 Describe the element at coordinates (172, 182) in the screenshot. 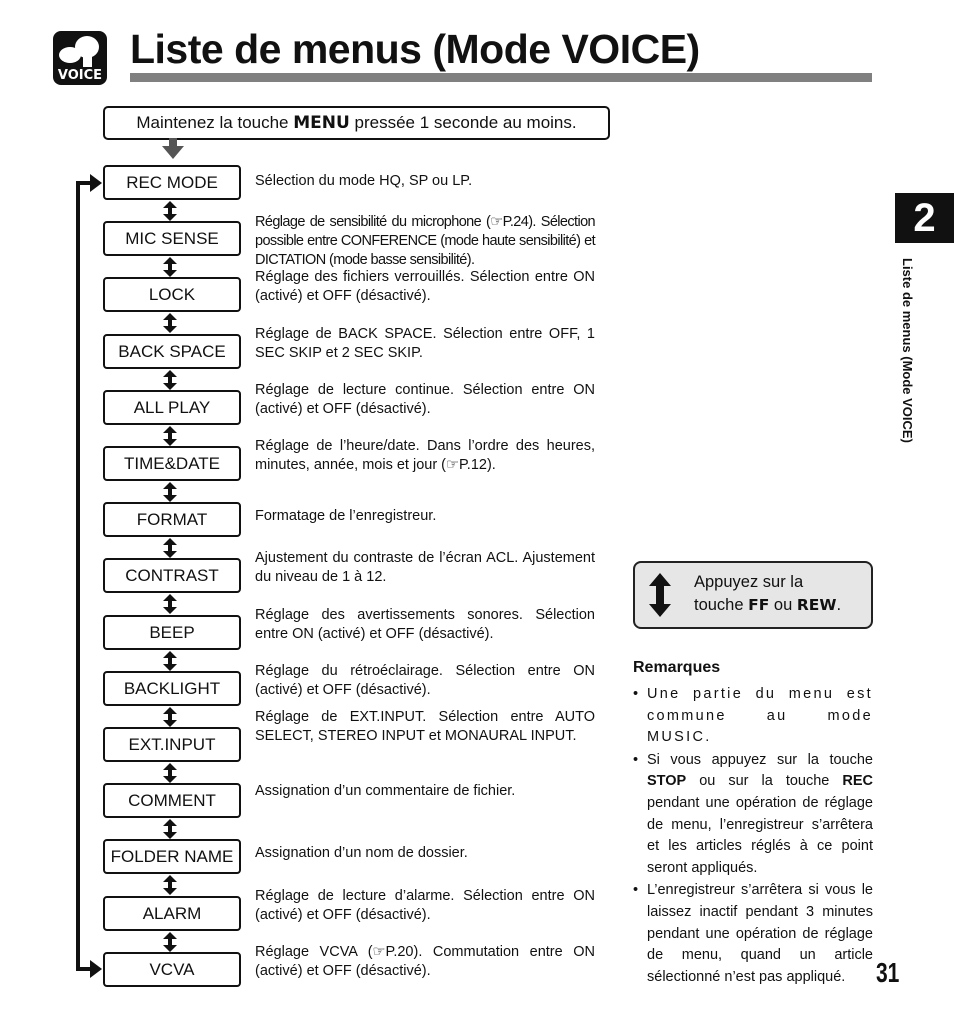

I see `menu-item-rec-mode: REC MODE` at that location.